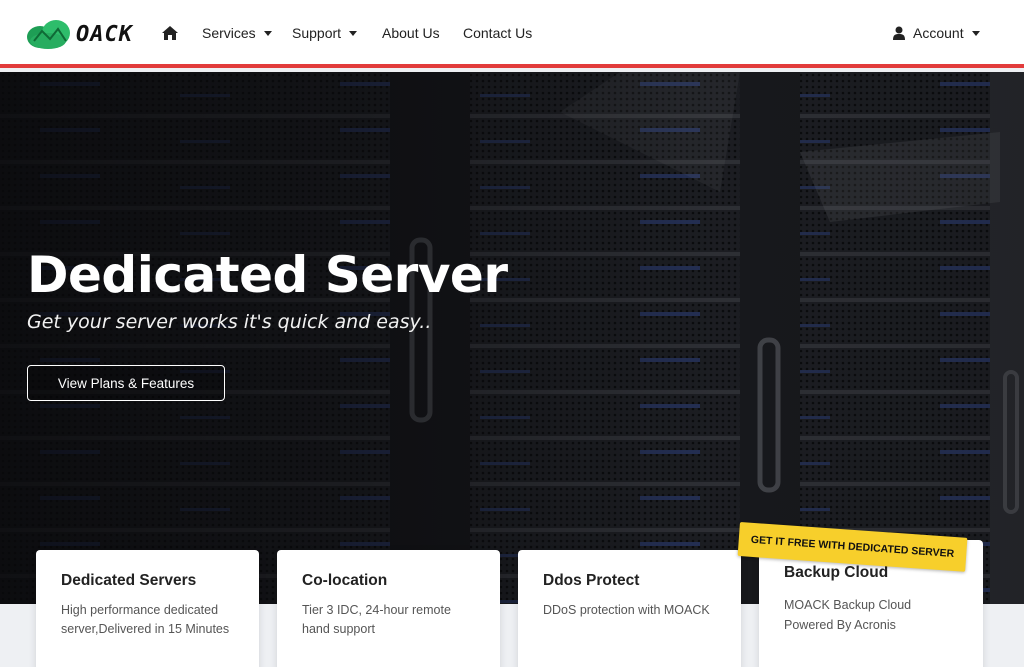  Describe the element at coordinates (840, 625) in the screenshot. I see `card-text-line: Powered By Acronis` at that location.